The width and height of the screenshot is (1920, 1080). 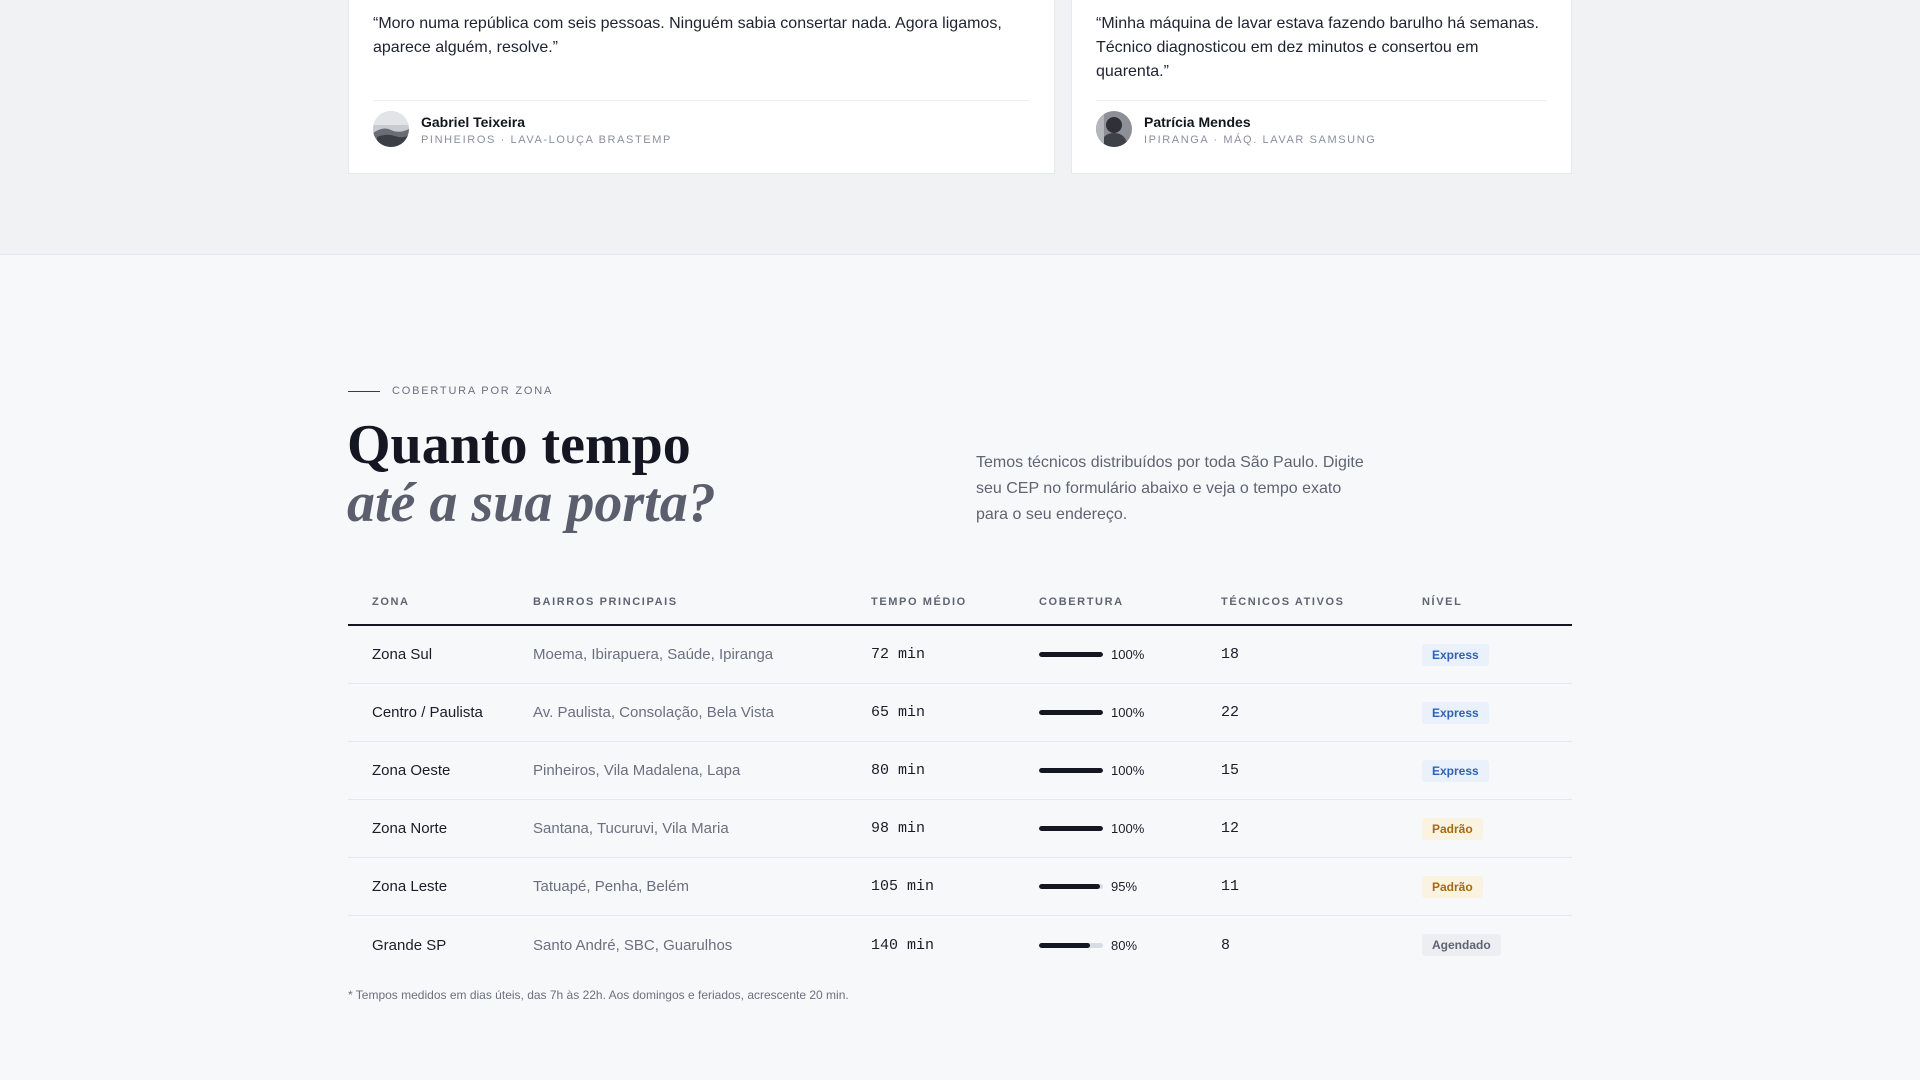 What do you see at coordinates (410, 886) in the screenshot?
I see `cell-zona: Zona Leste` at bounding box center [410, 886].